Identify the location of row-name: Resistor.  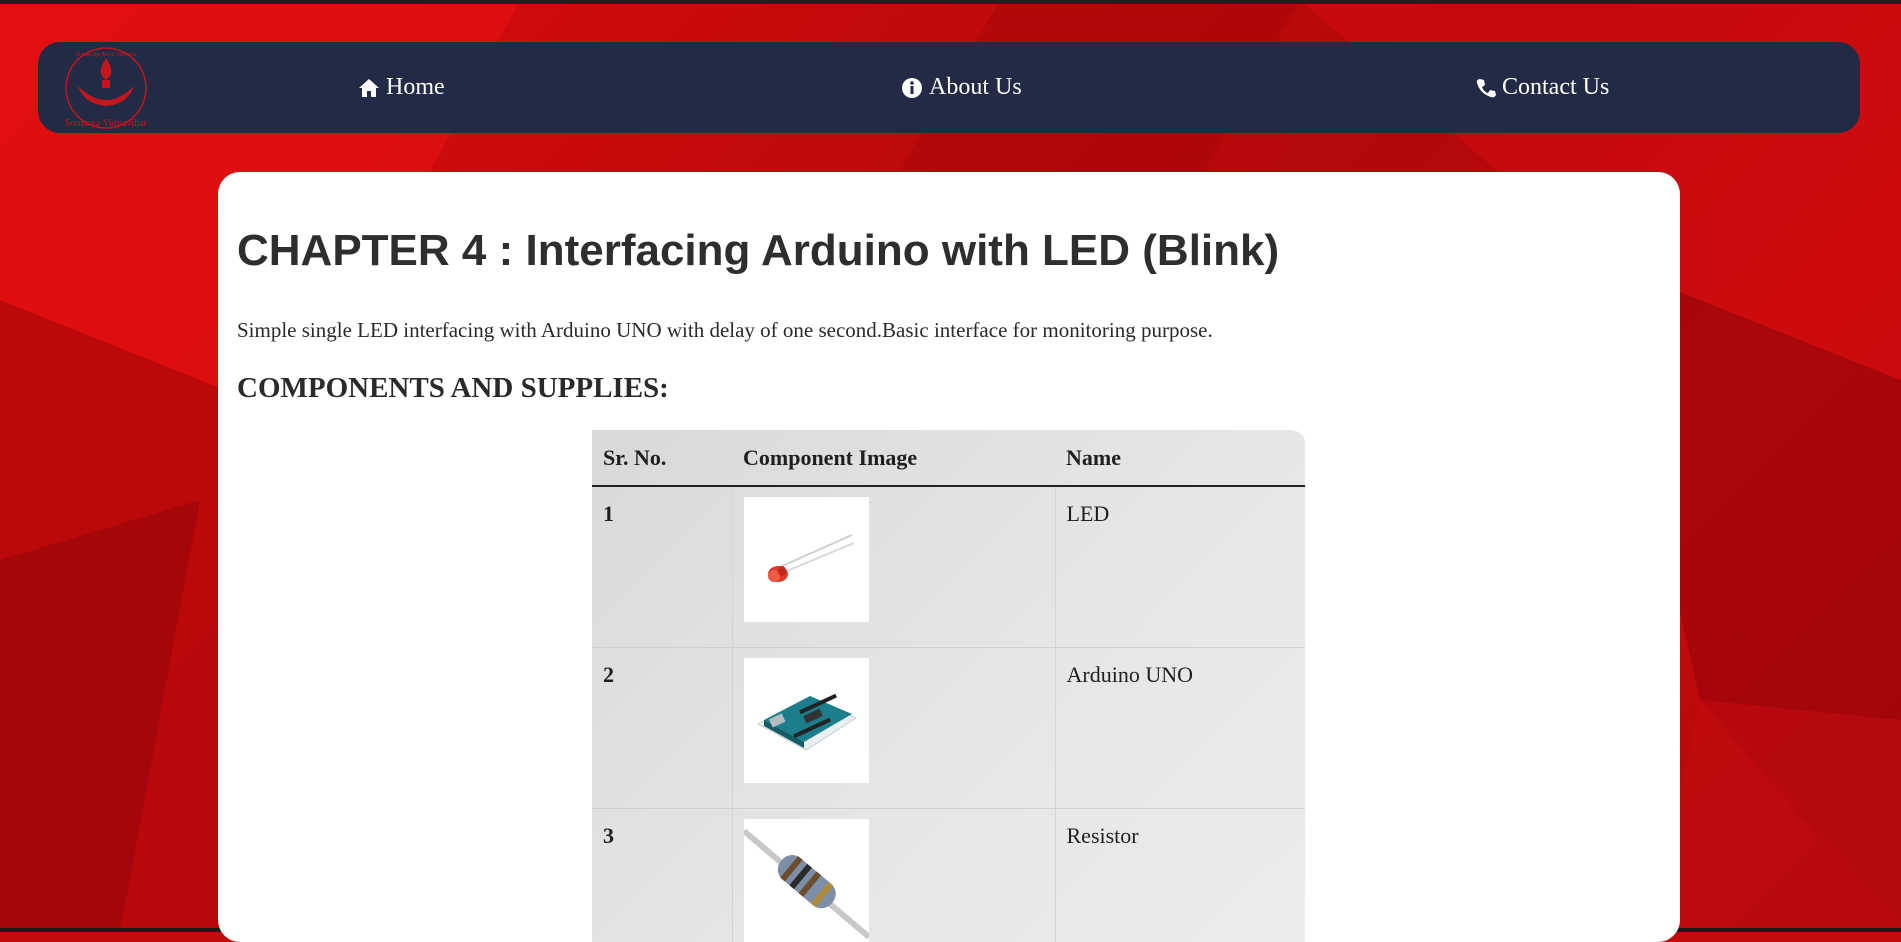
(1180, 875).